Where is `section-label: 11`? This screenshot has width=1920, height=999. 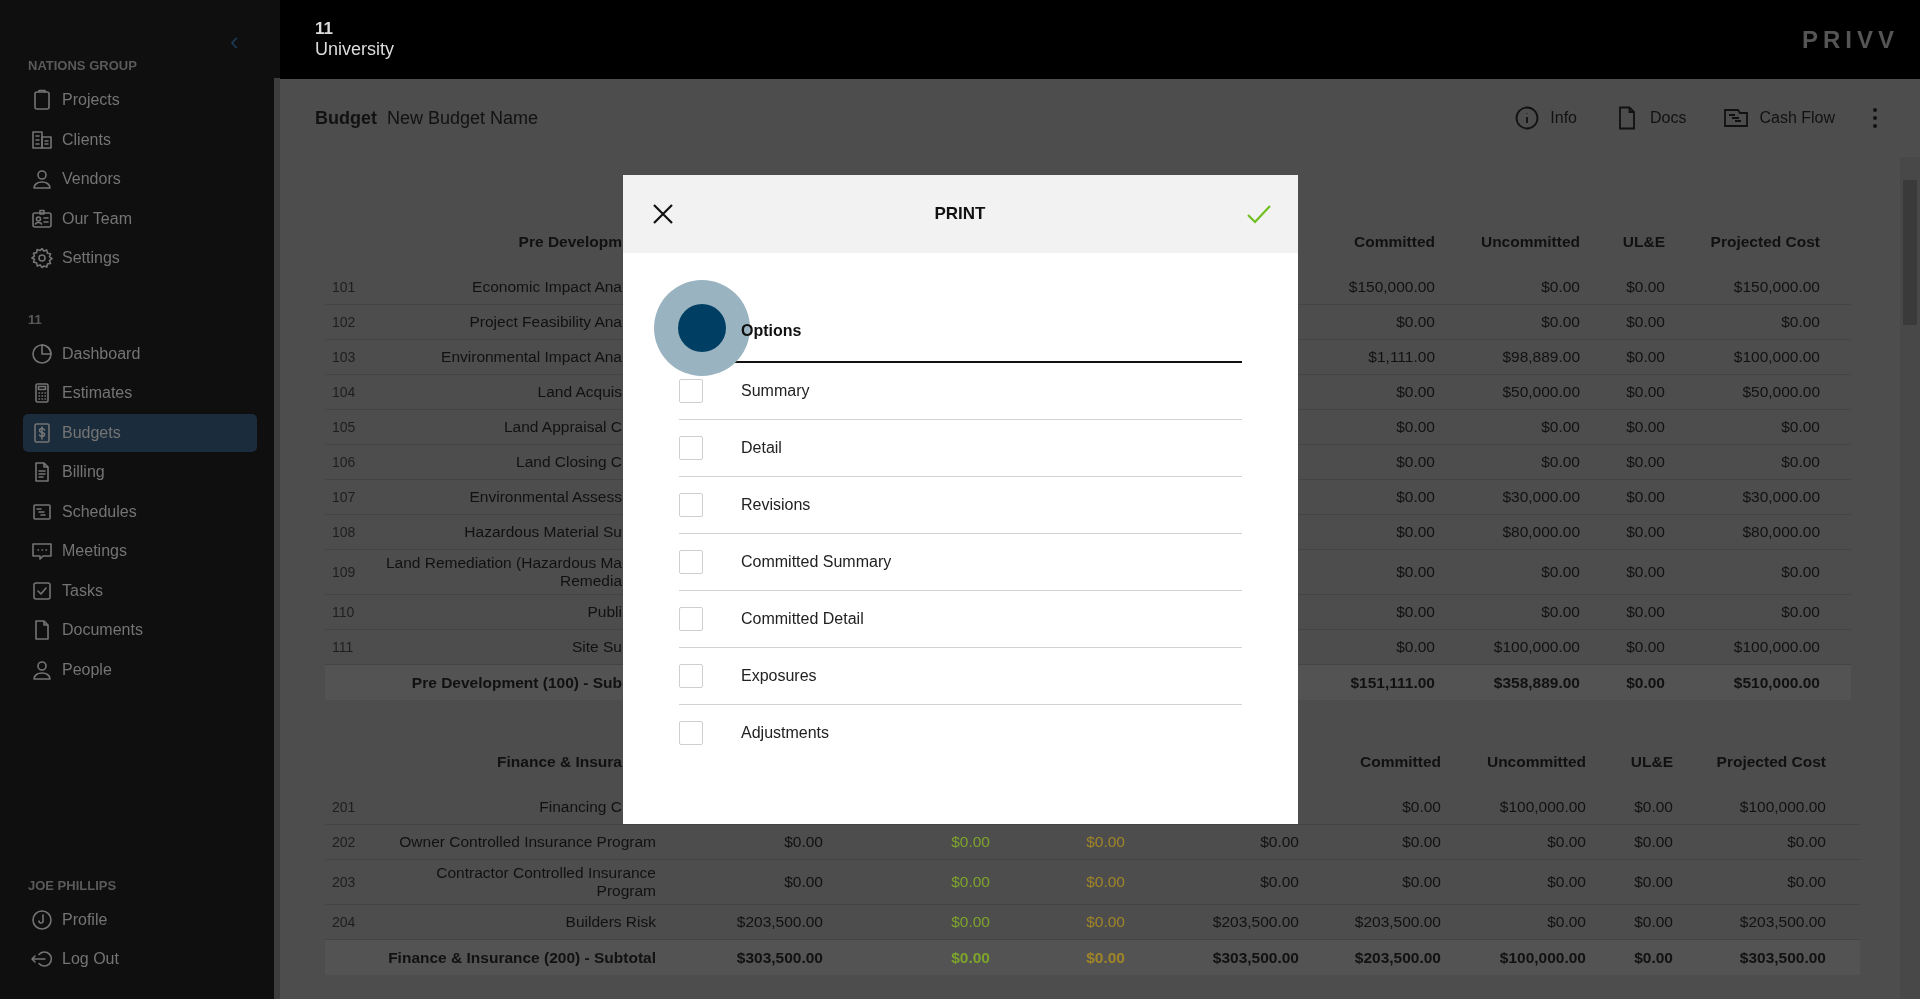 section-label: 11 is located at coordinates (35, 319).